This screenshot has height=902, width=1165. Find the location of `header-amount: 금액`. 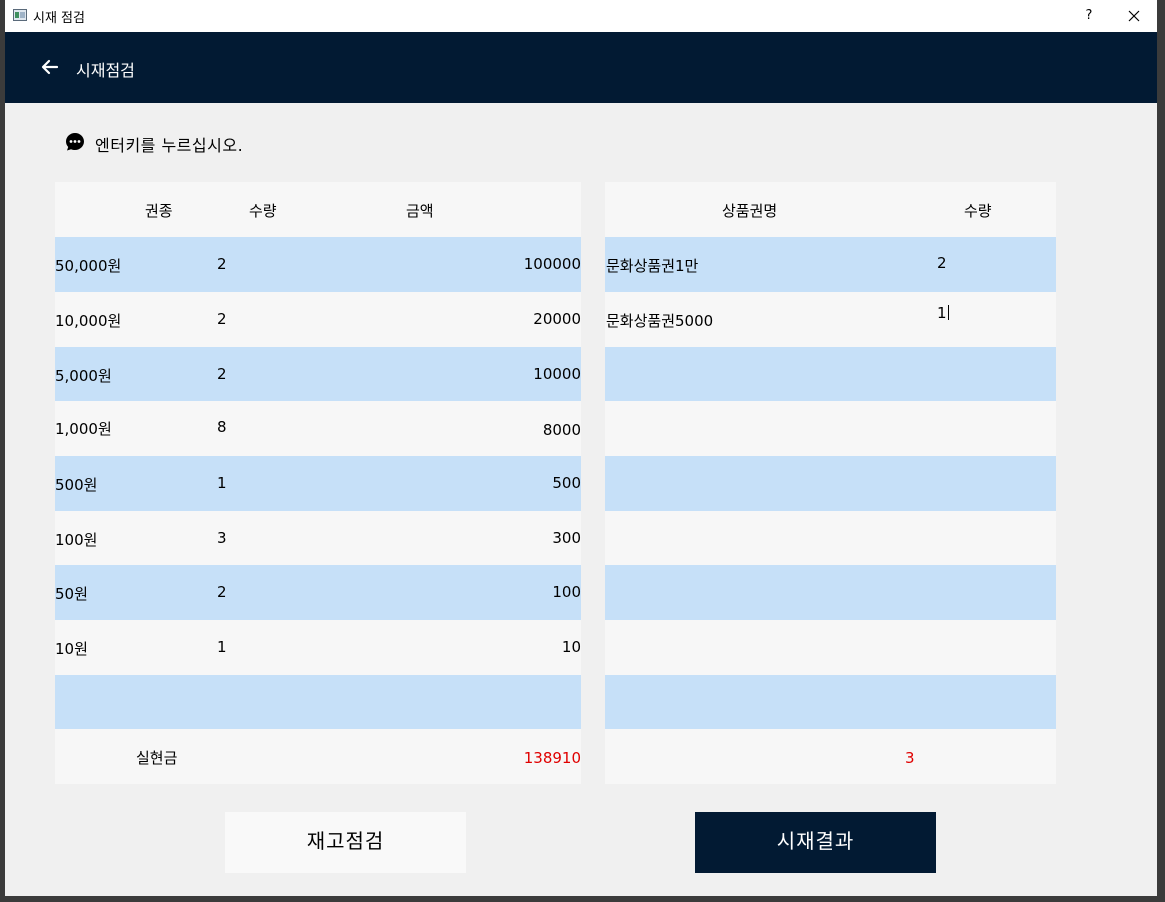

header-amount: 금액 is located at coordinates (420, 211).